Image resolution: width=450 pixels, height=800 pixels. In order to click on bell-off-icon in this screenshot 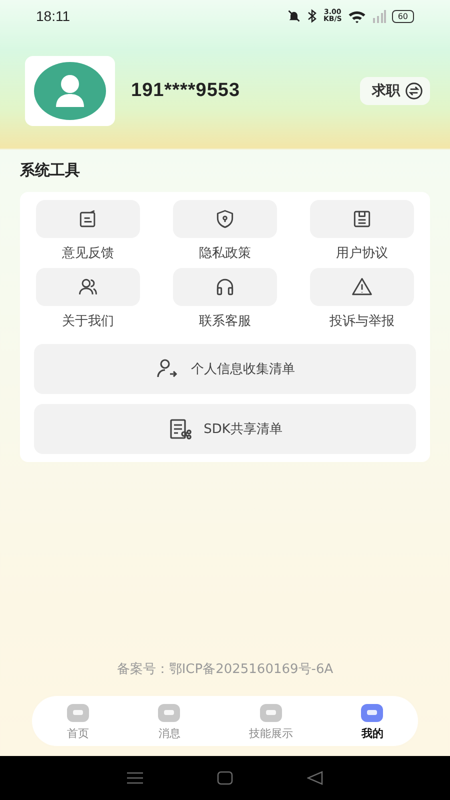, I will do `click(294, 16)`.